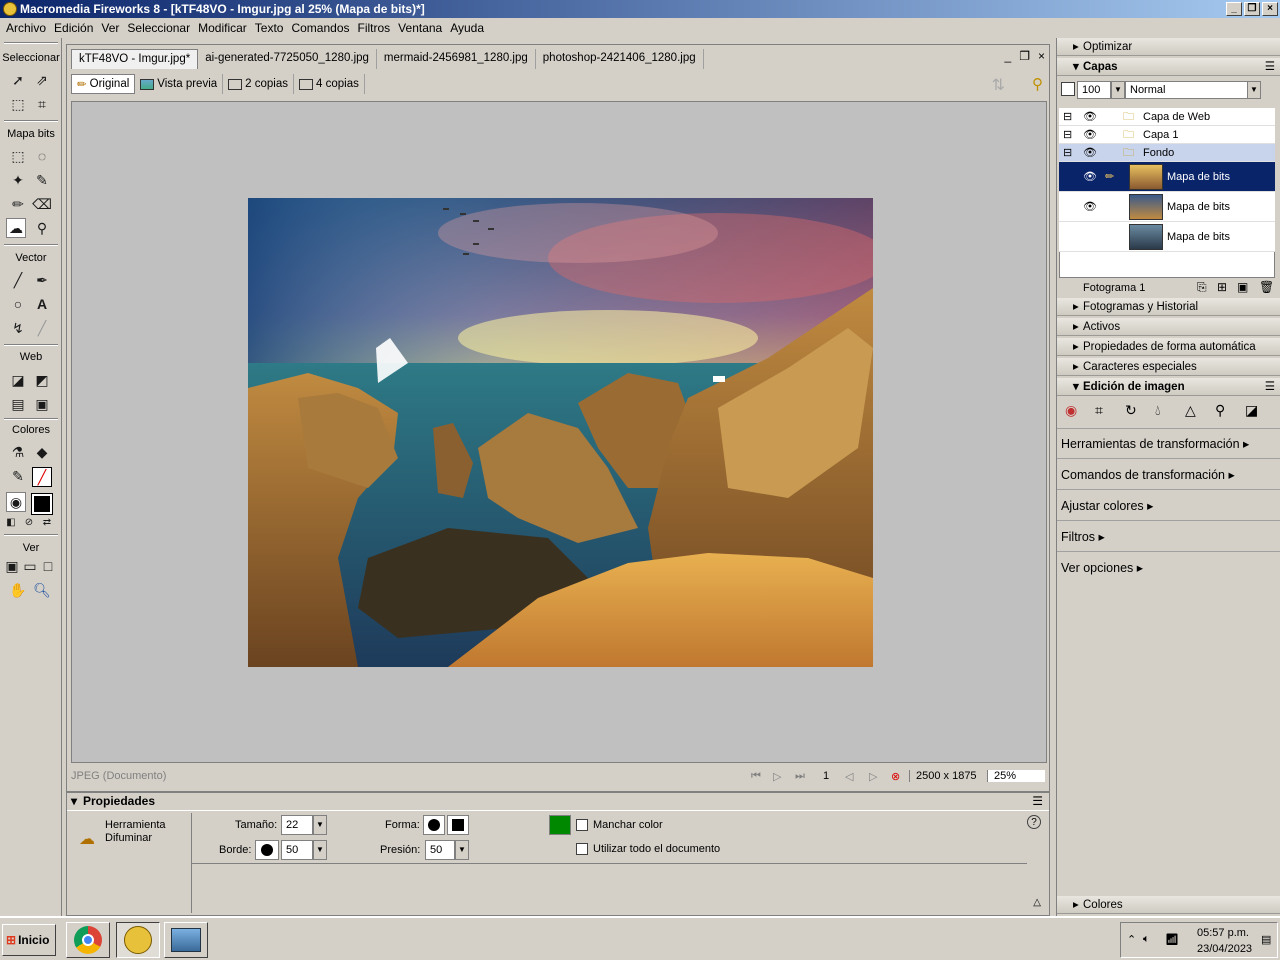 The width and height of the screenshot is (1280, 960). Describe the element at coordinates (1107, 505) in the screenshot. I see `link-ajustar-colores: Ajustar colores ▸` at that location.